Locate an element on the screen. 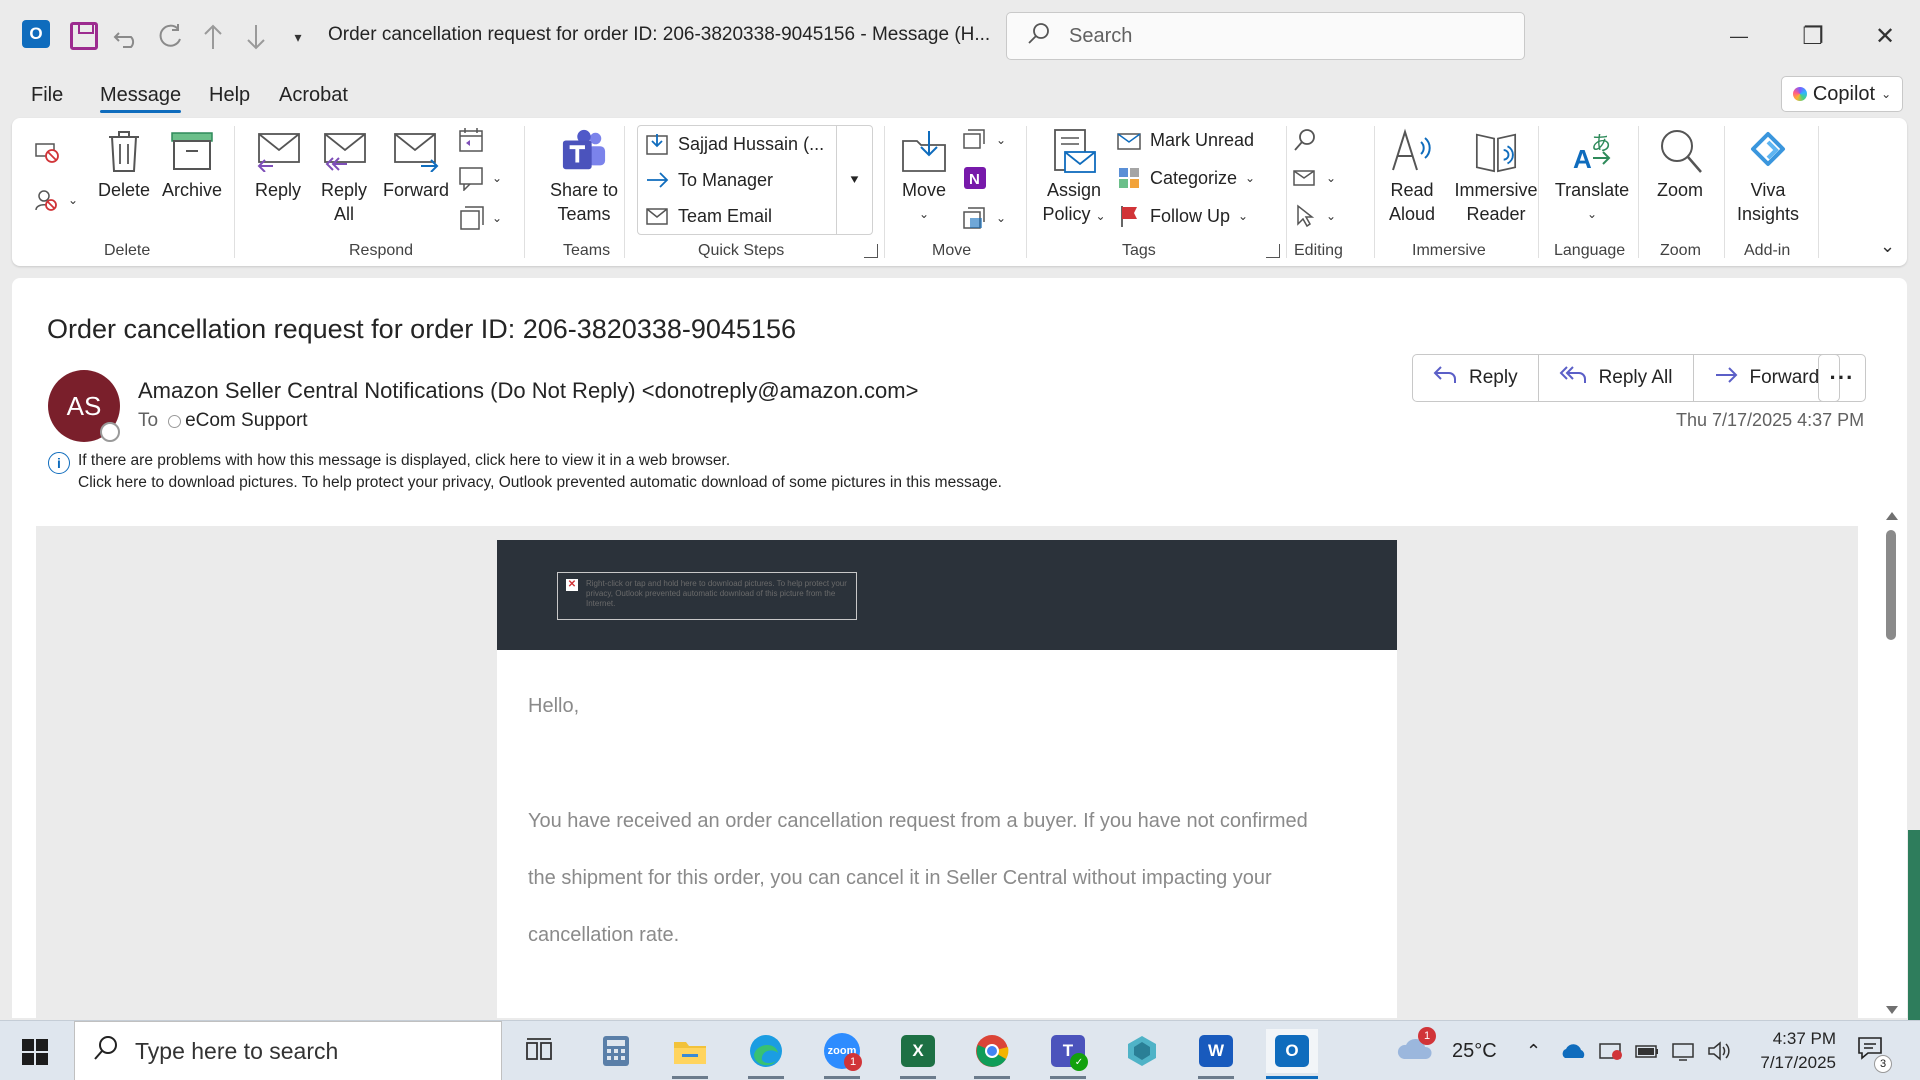 The width and height of the screenshot is (1920, 1080). zoom-app-icon: zoom 1 is located at coordinates (842, 1054).